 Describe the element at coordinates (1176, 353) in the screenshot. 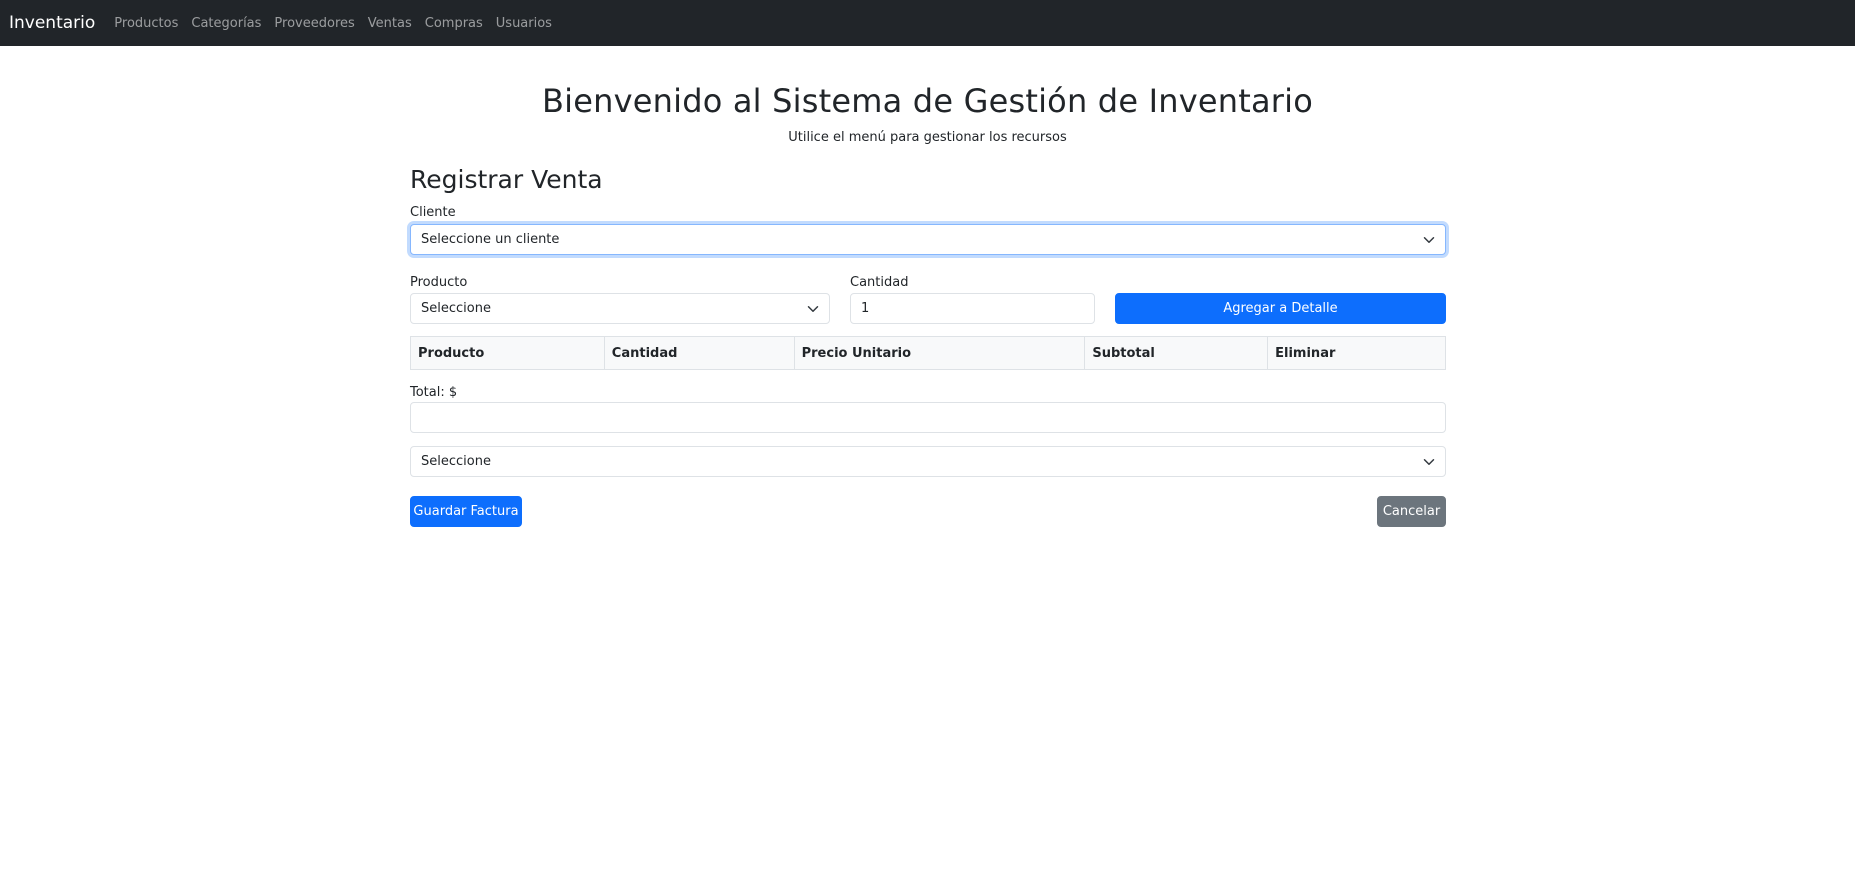

I see `table-header-subtotal: Subtotal` at that location.